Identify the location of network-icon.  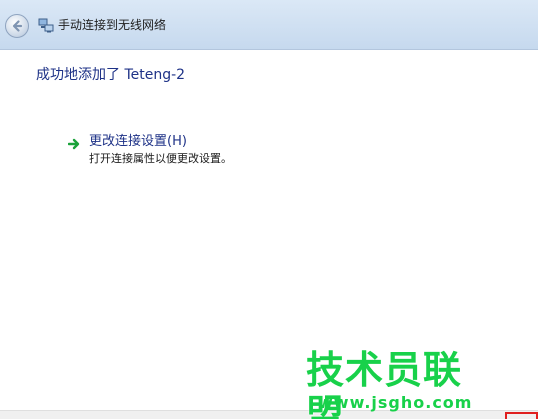
(46, 25).